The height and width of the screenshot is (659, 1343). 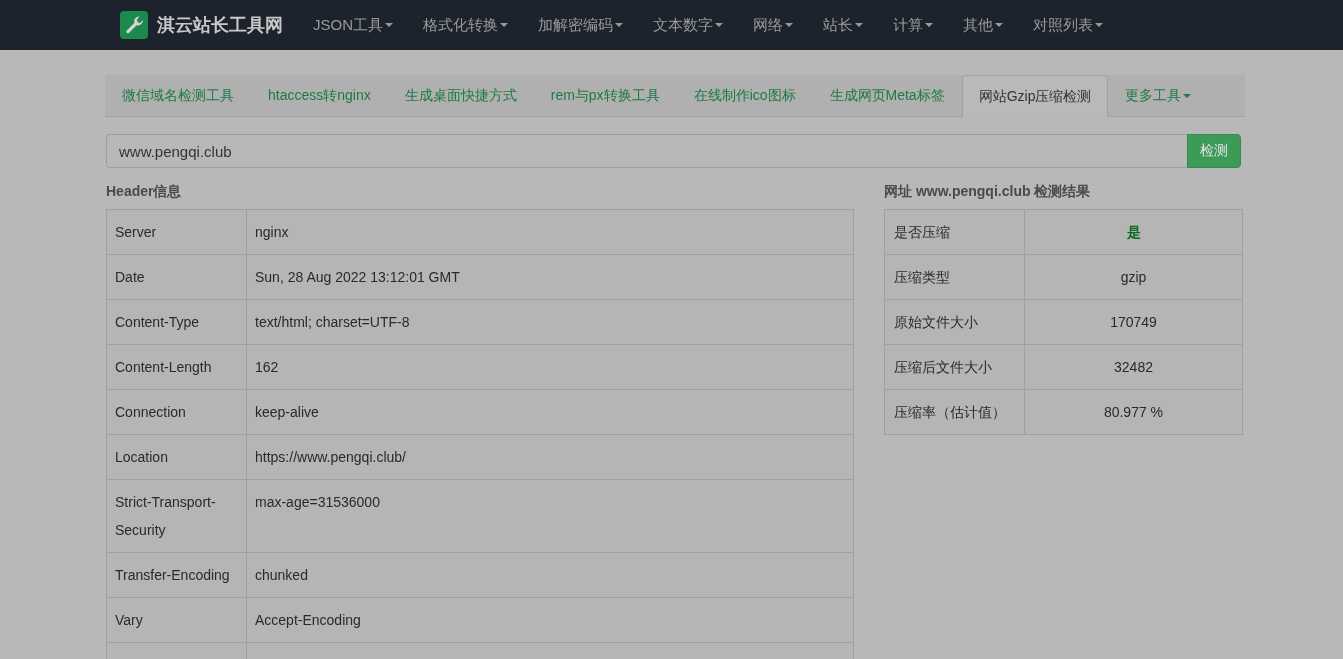 What do you see at coordinates (954, 322) in the screenshot?
I see `result-label-cell: 原始文件大小` at bounding box center [954, 322].